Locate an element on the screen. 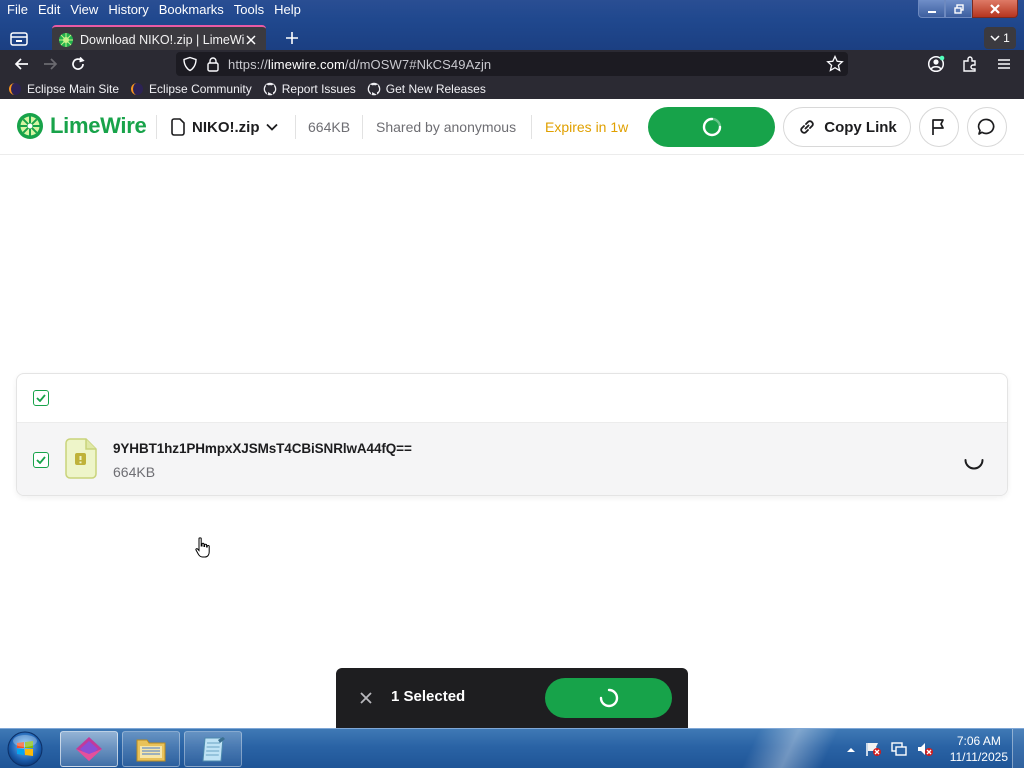 The width and height of the screenshot is (1024, 768). bookmark-label: Eclipse Community is located at coordinates (200, 88).